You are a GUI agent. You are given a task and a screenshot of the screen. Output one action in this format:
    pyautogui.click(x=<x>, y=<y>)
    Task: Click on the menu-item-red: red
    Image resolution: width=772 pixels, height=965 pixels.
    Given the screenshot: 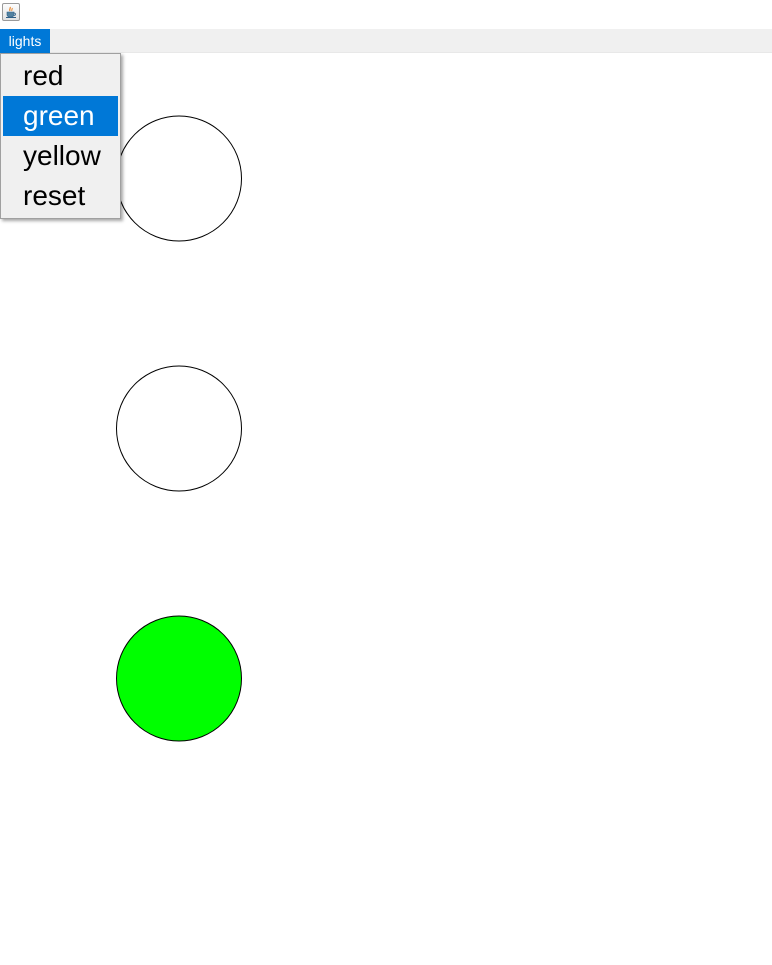 What is the action you would take?
    pyautogui.click(x=60, y=76)
    